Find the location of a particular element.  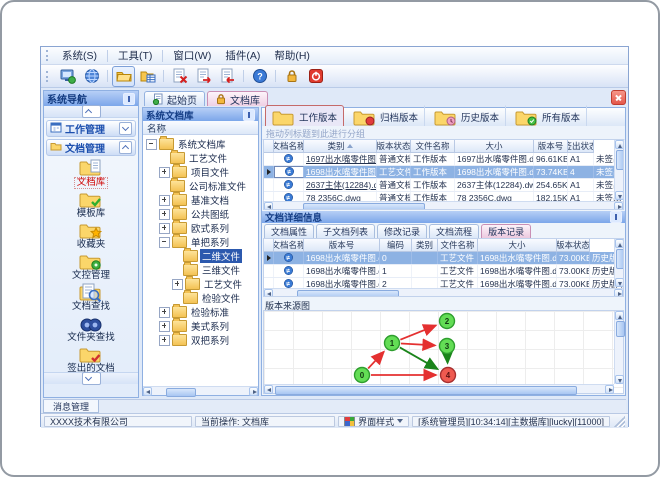

tree-node: 单把系列 is located at coordinates (202, 241).